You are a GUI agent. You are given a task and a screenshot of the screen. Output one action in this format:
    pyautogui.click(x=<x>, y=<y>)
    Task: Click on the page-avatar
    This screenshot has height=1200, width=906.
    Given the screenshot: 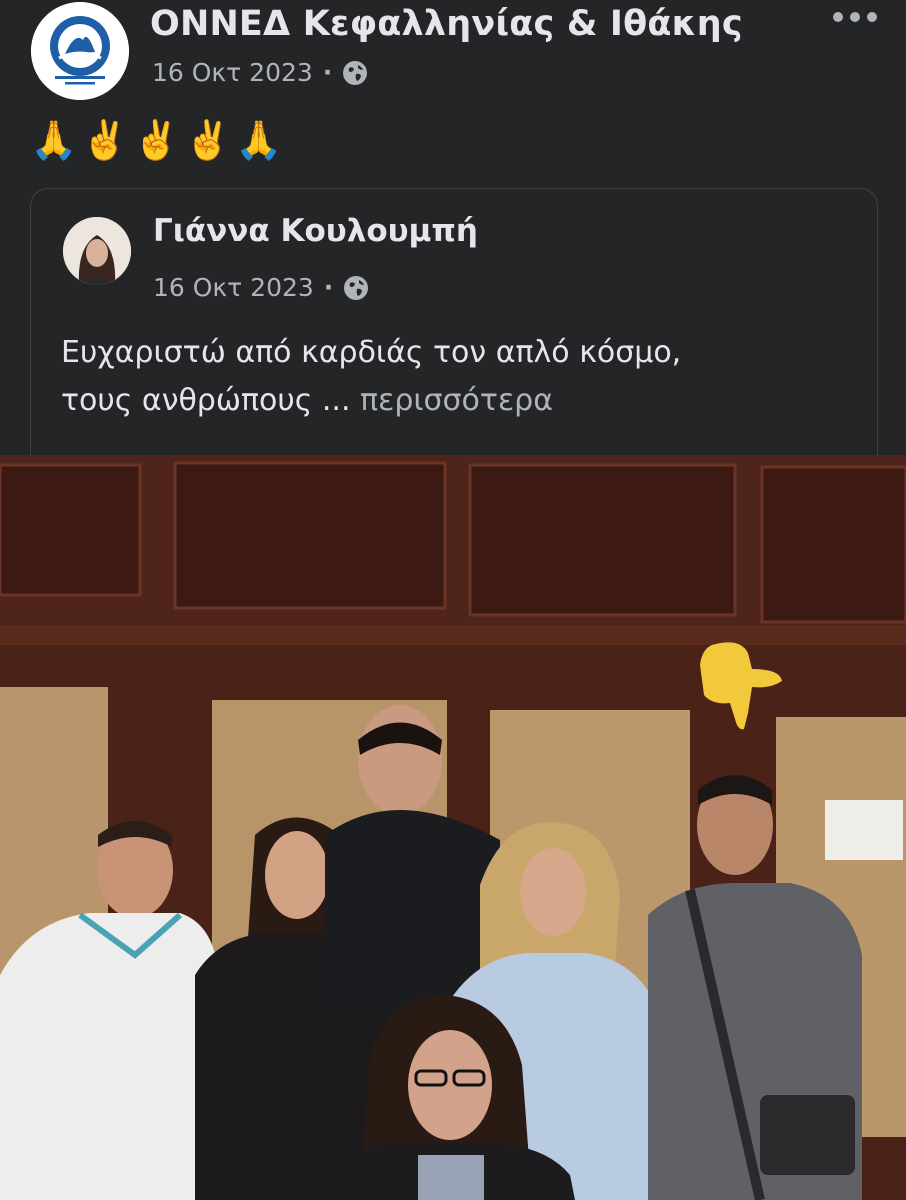 What is the action you would take?
    pyautogui.click(x=80, y=51)
    